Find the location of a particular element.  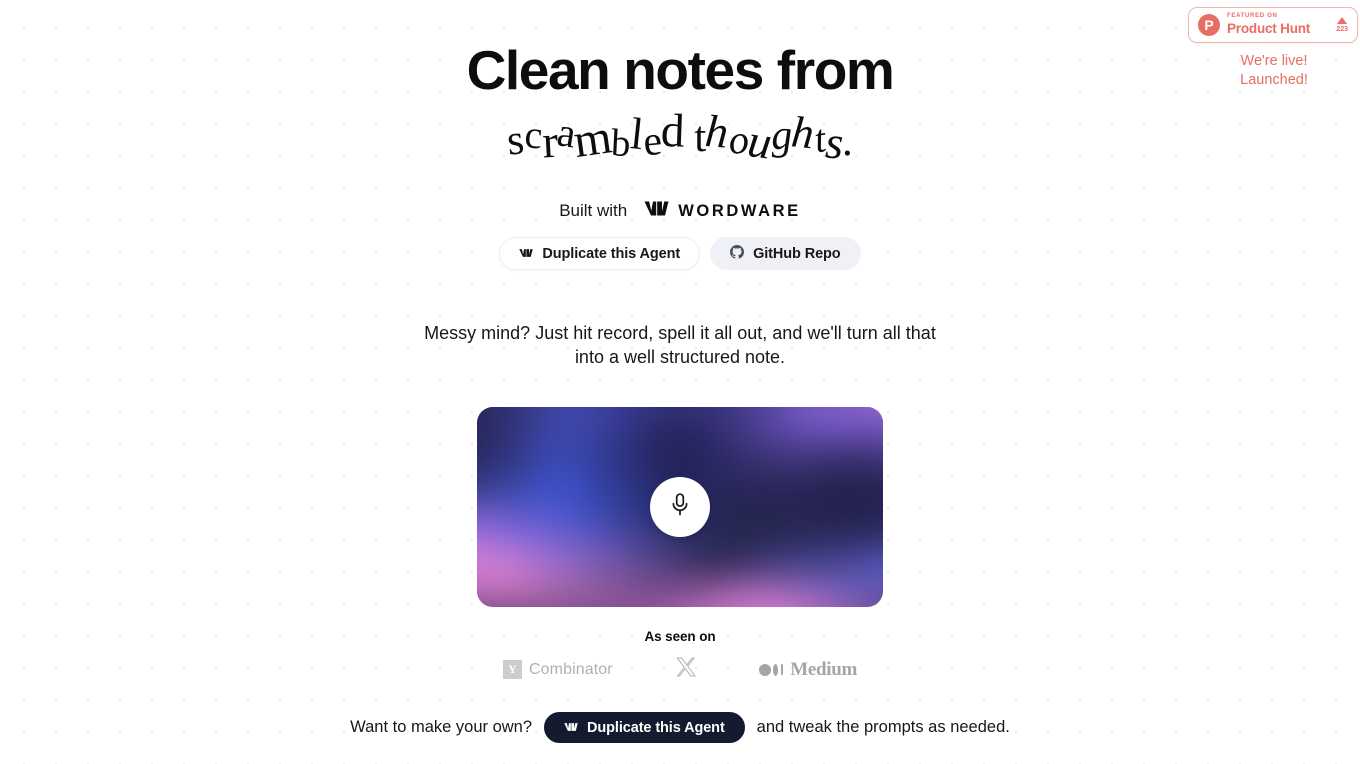

voice-recorder-card is located at coordinates (680, 507).